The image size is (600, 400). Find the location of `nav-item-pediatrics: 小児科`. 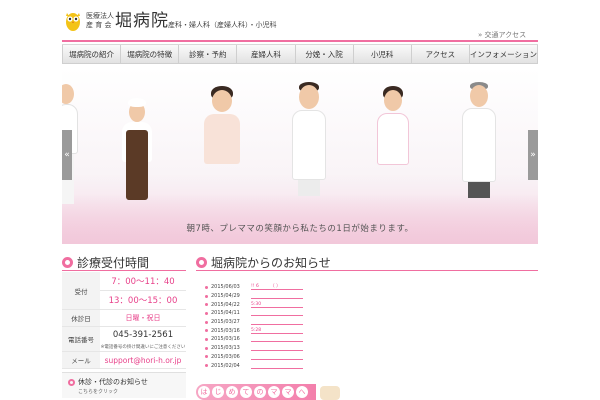

nav-item-pediatrics: 小児科 is located at coordinates (383, 54).